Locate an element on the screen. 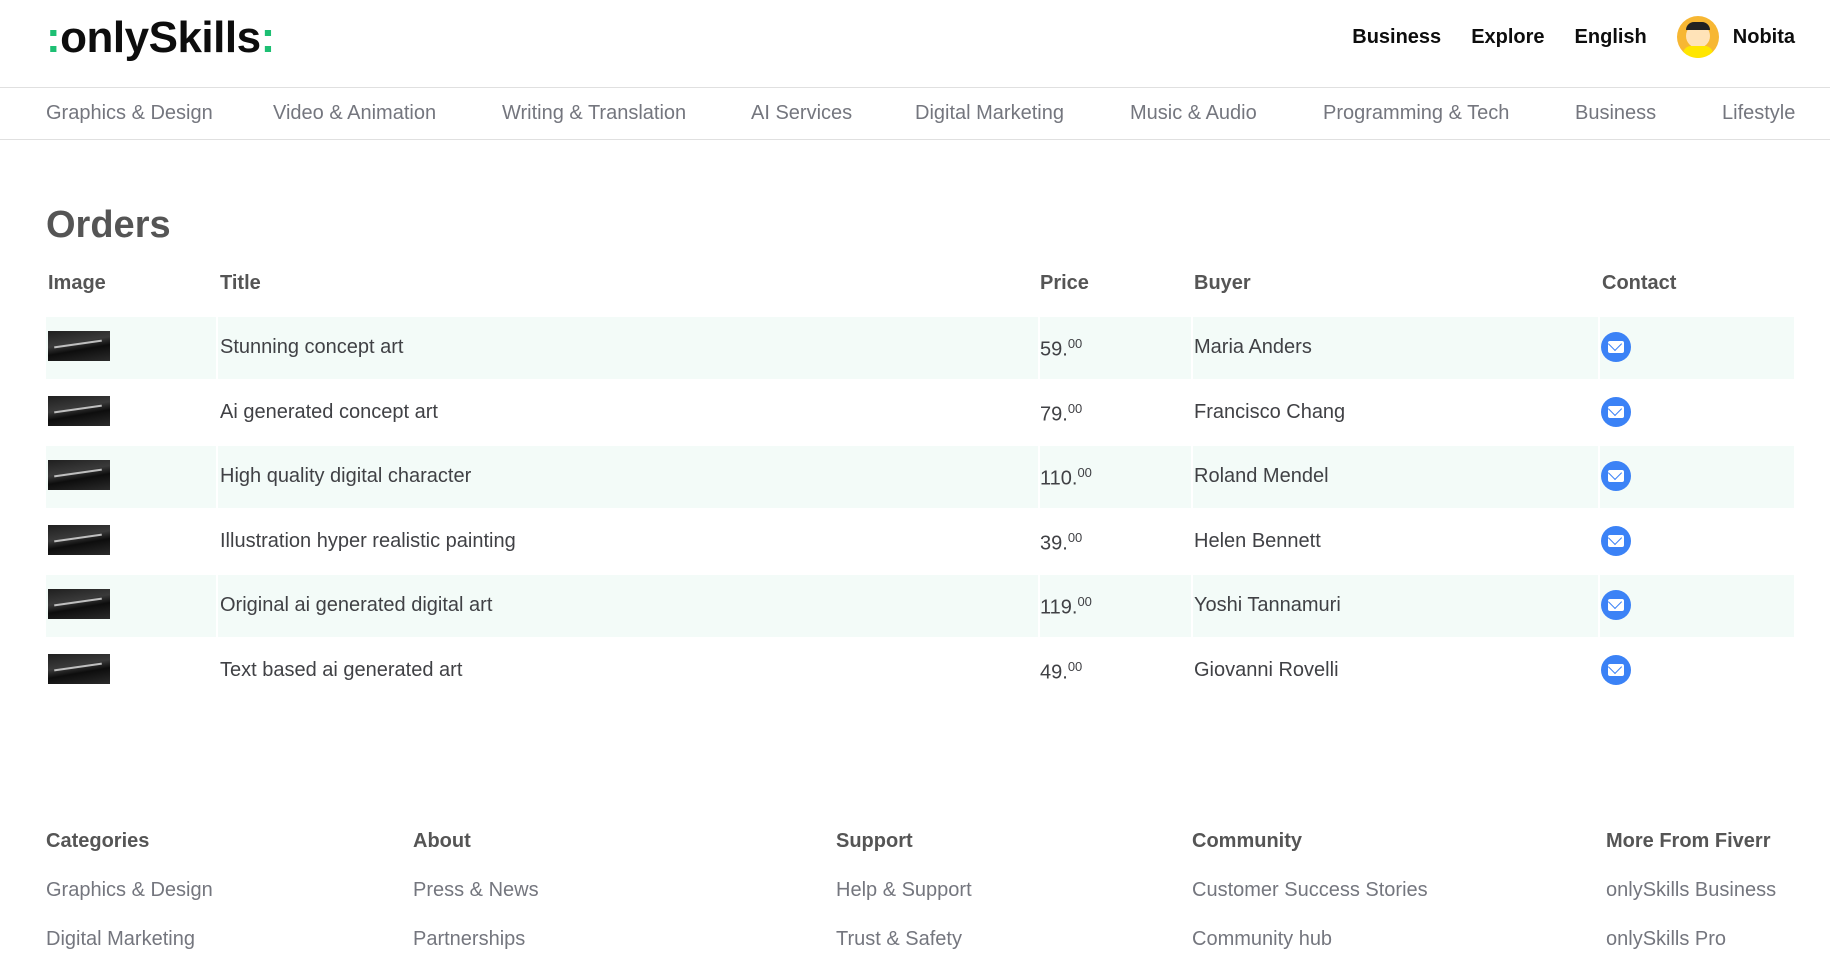 This screenshot has height=972, width=1830. footer-link: Customer Success Stories is located at coordinates (1310, 890).